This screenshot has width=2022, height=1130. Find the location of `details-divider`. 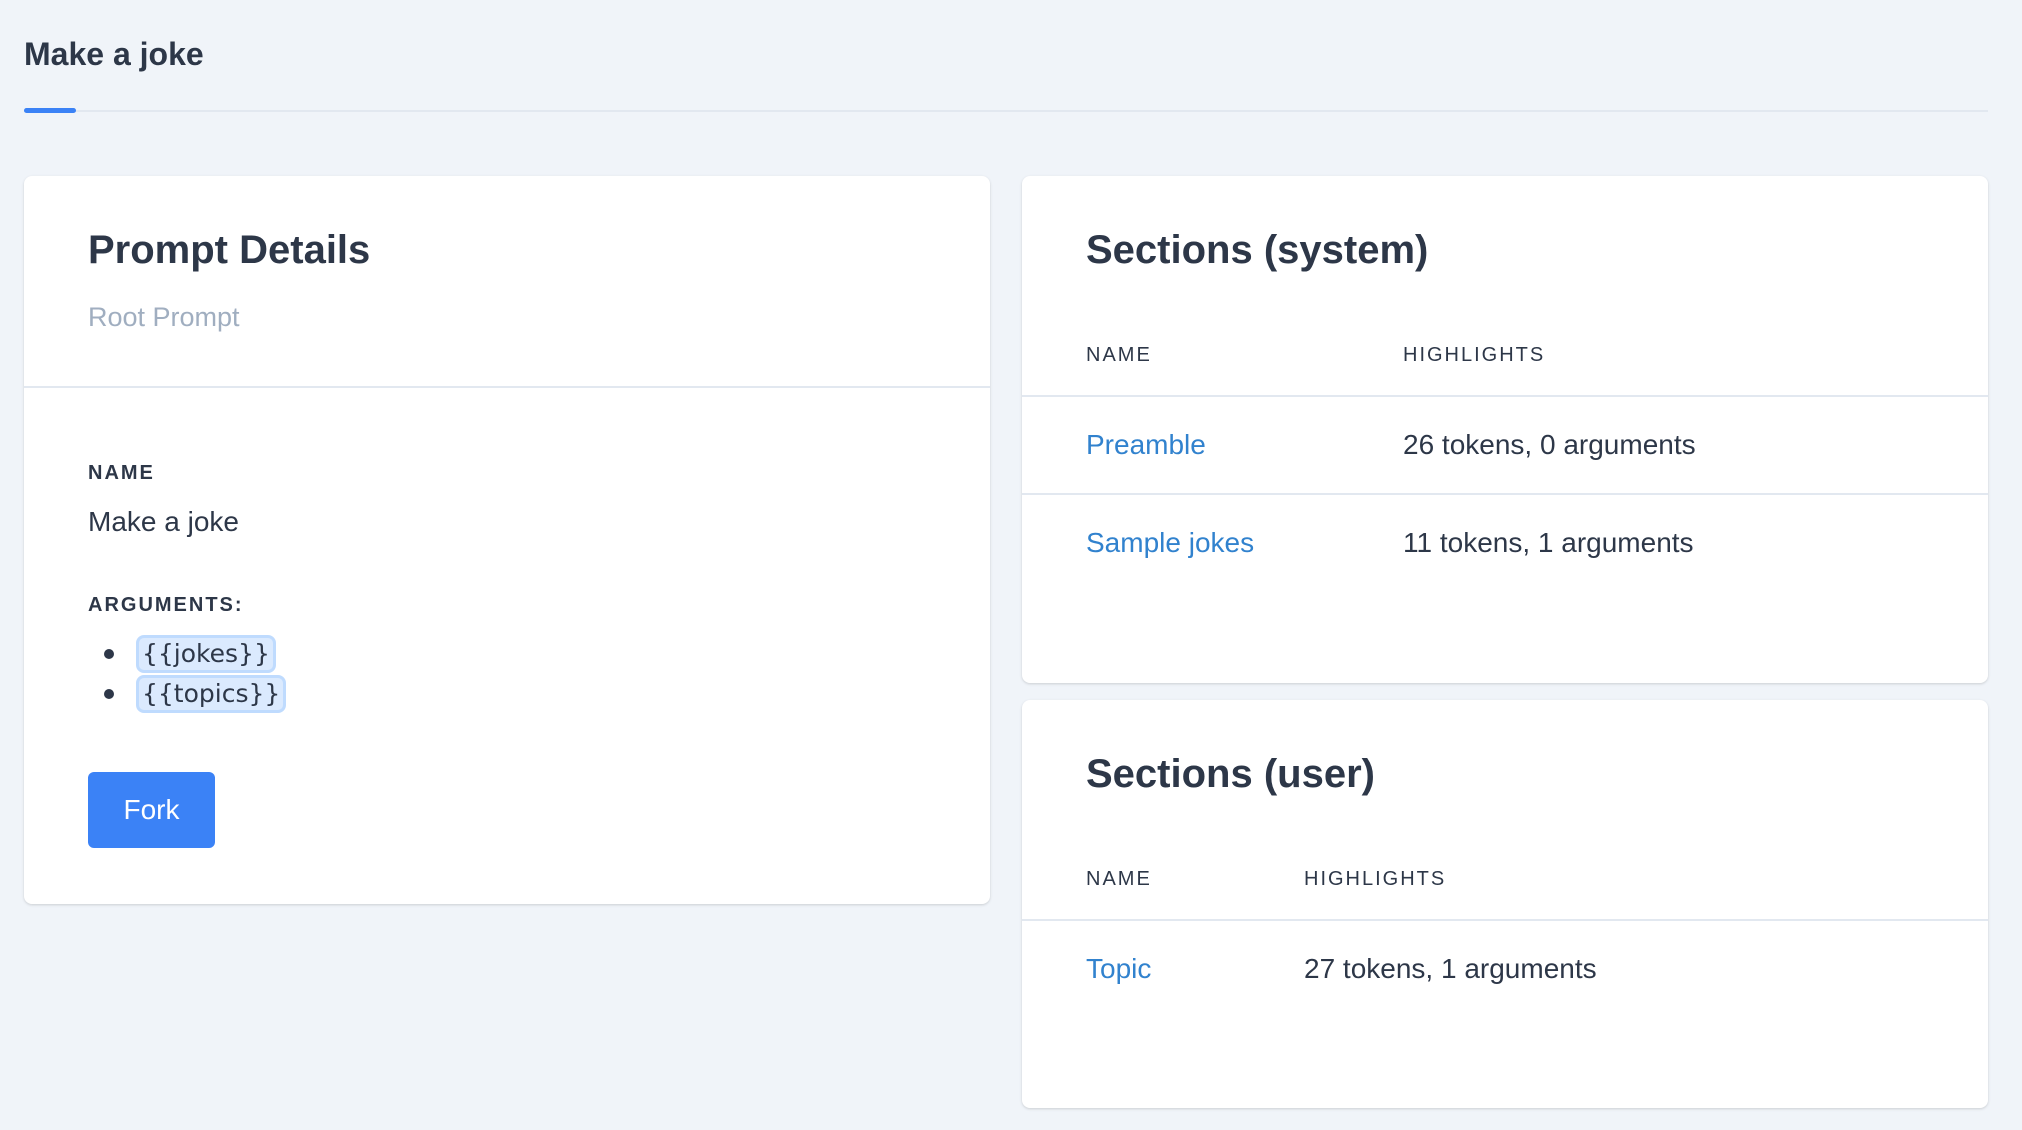

details-divider is located at coordinates (507, 387).